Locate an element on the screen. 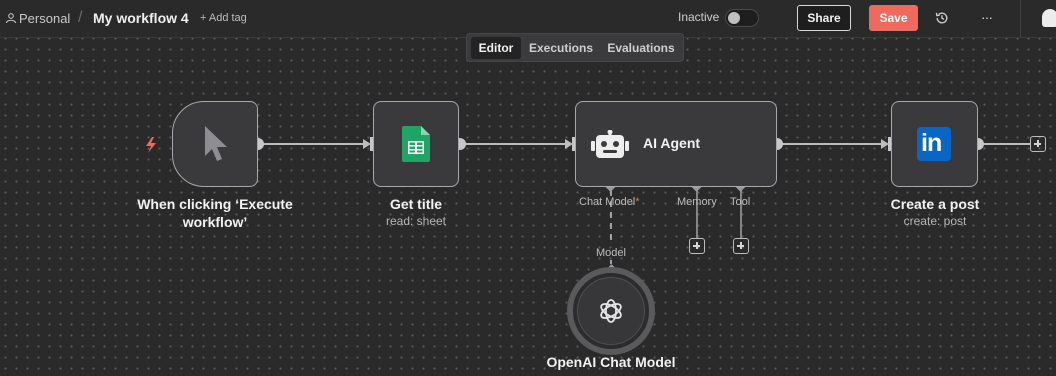 This screenshot has width=1056, height=376. sheet-node-title: Get title is located at coordinates (416, 204).